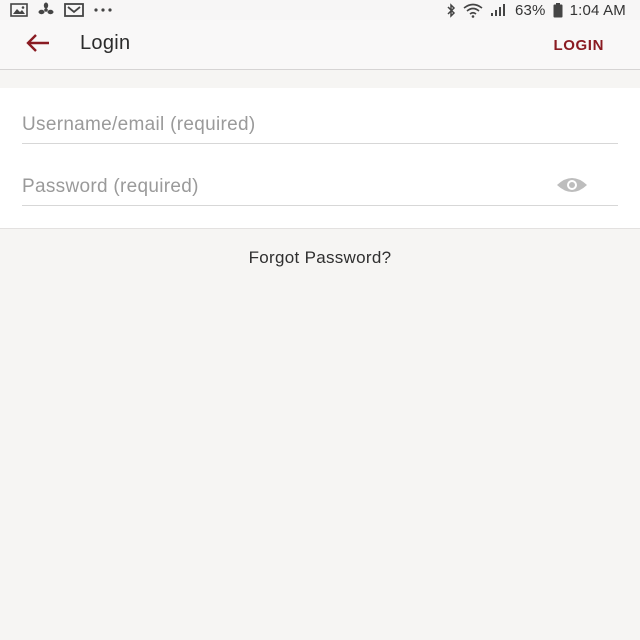 The height and width of the screenshot is (640, 640). I want to click on status-bar: 63% 1:04 AM, so click(320, 10).